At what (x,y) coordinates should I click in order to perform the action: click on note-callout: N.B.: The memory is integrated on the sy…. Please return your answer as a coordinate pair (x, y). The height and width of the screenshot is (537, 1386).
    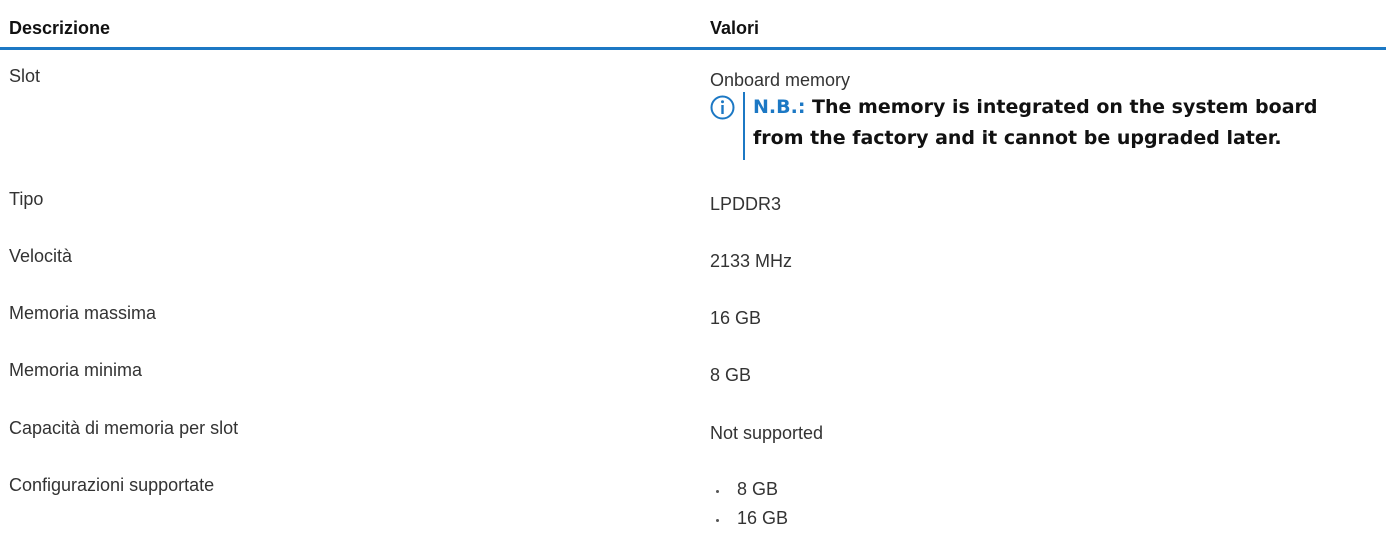
    Looking at the image, I should click on (1030, 126).